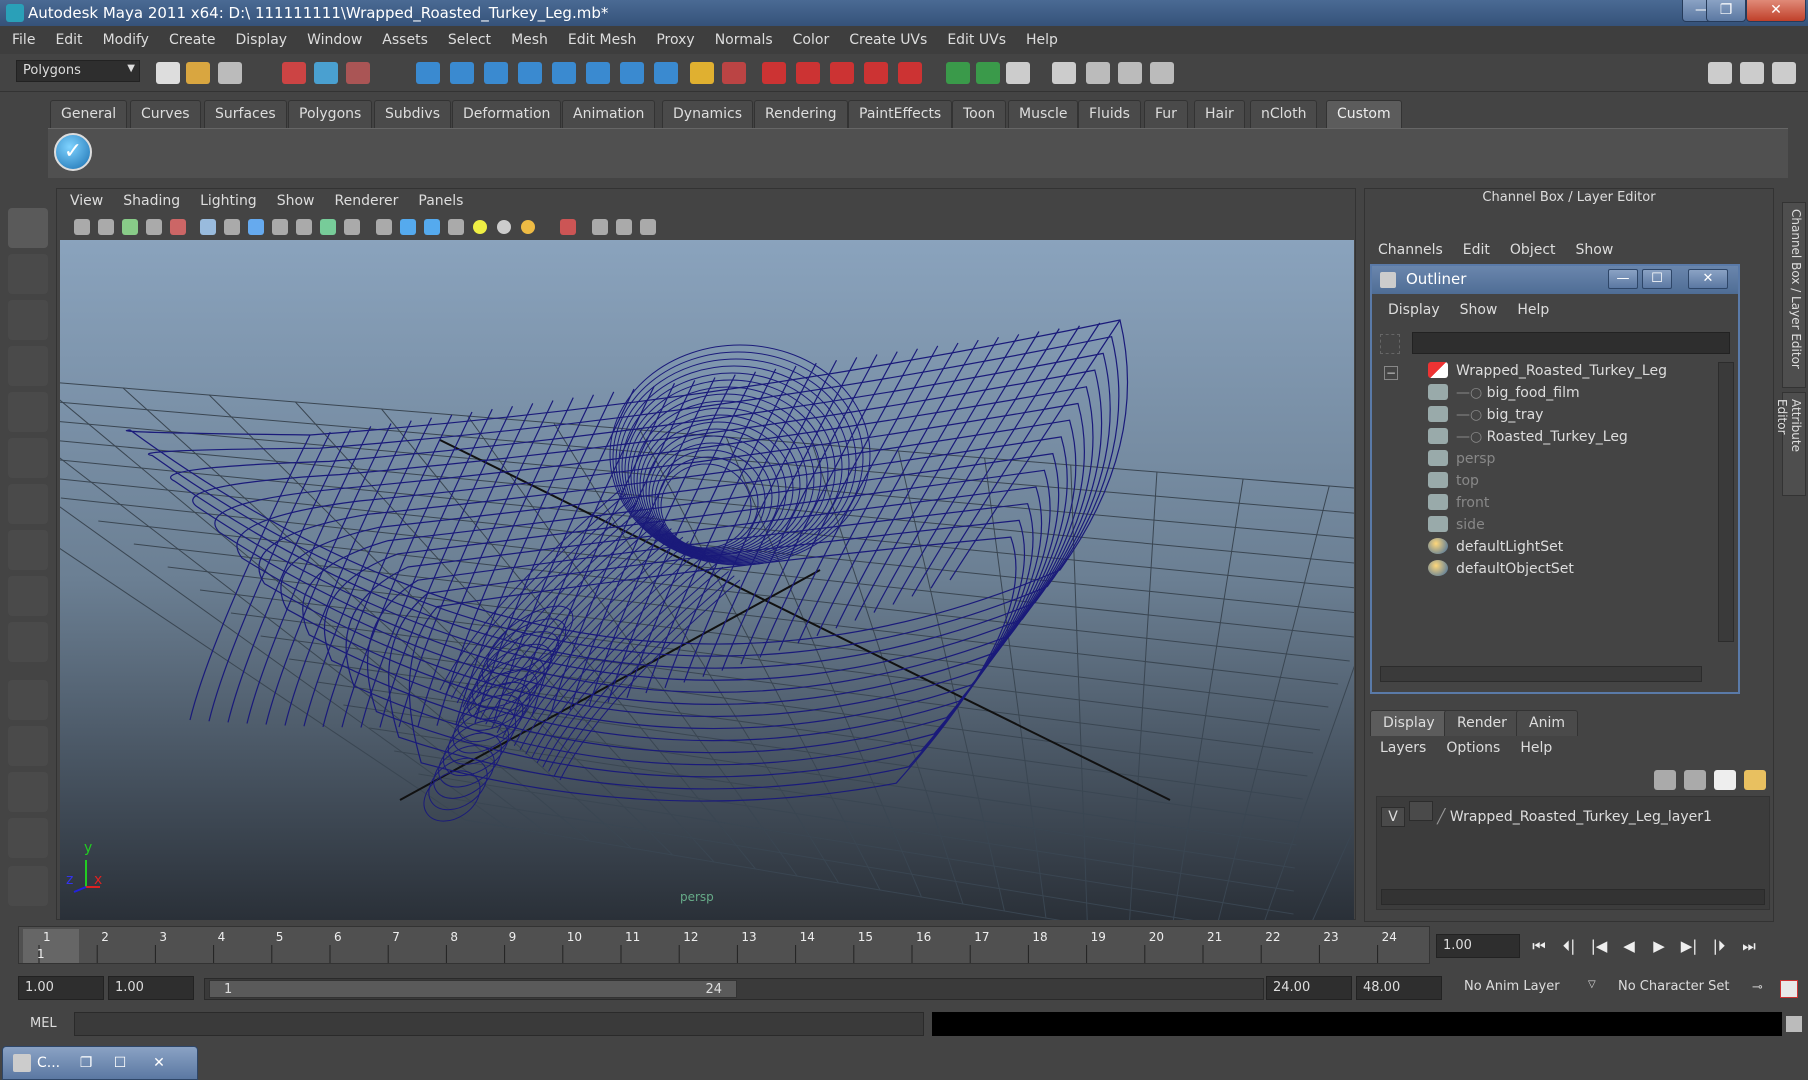 Image resolution: width=1808 pixels, height=1080 pixels. Describe the element at coordinates (1458, 505) in the screenshot. I see `outliner-item: front` at that location.